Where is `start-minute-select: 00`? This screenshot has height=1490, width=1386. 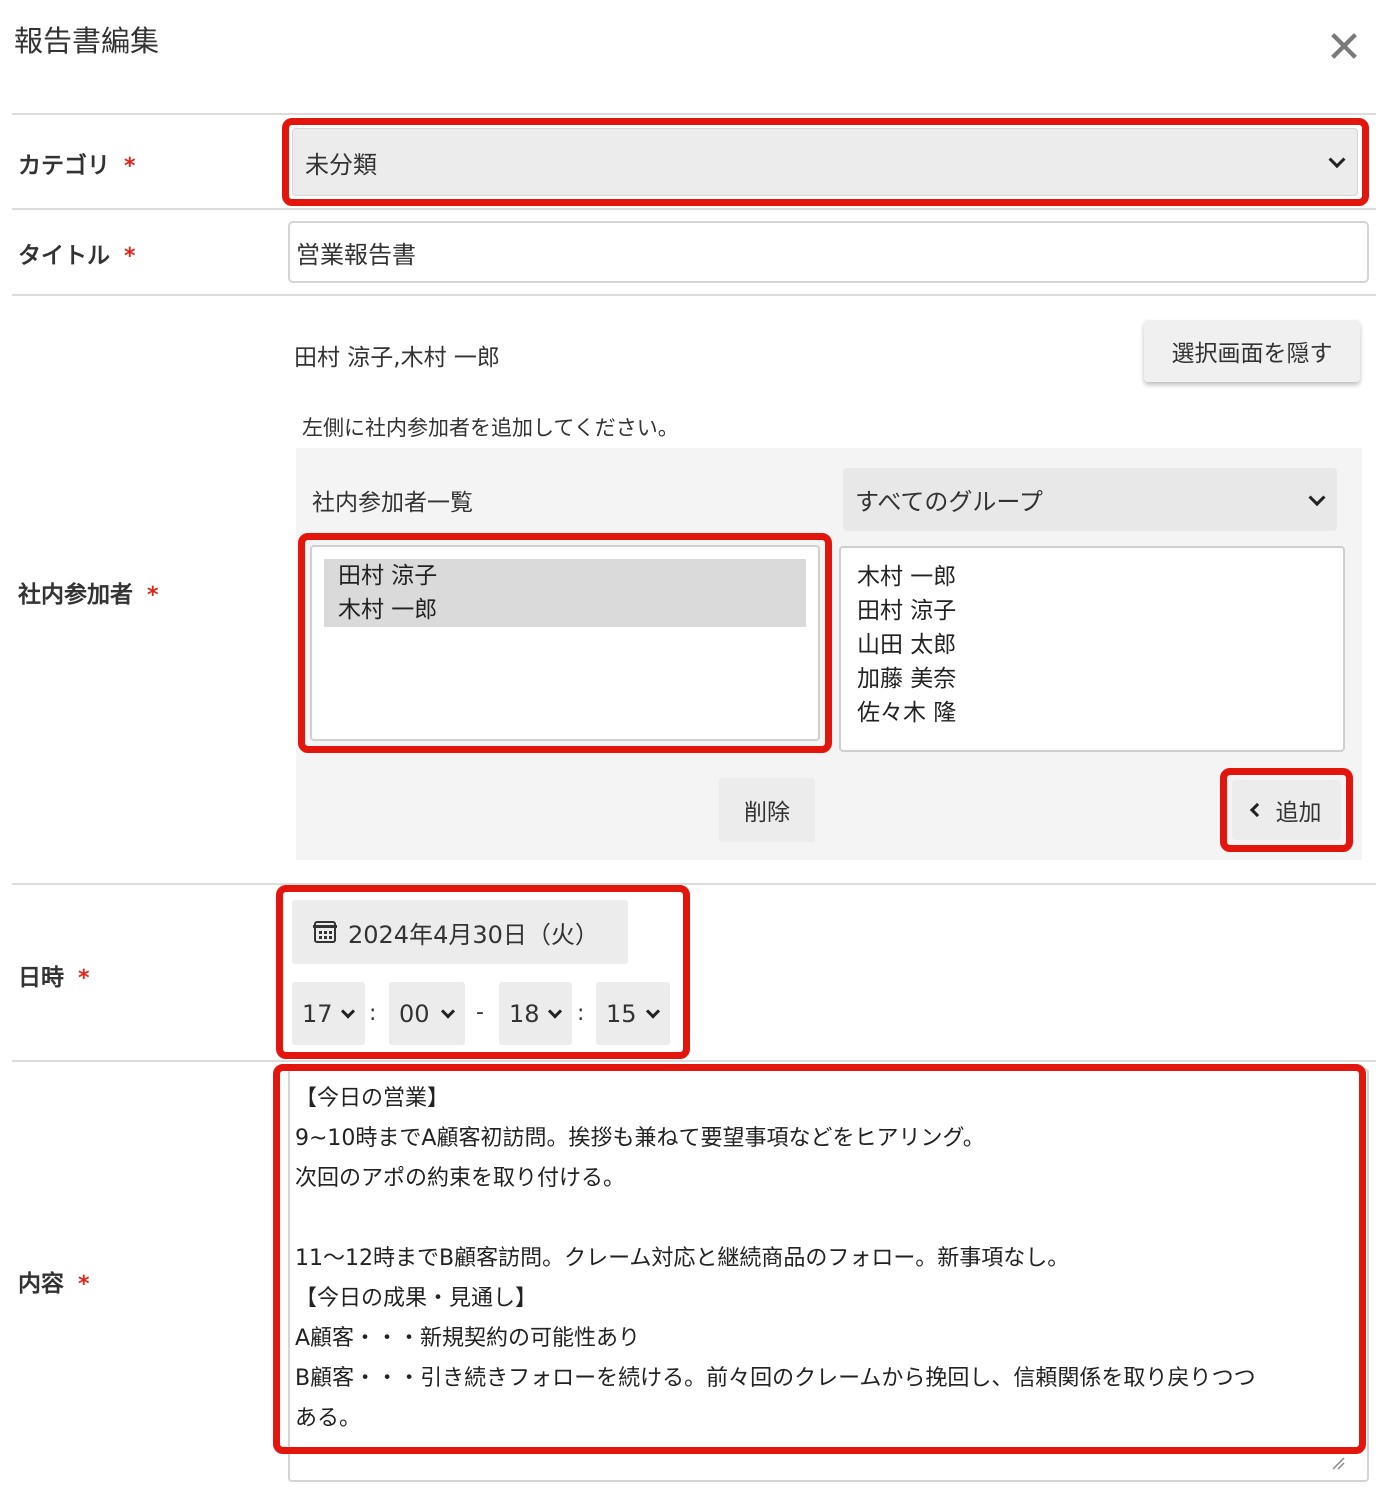
start-minute-select: 00 is located at coordinates (427, 1013).